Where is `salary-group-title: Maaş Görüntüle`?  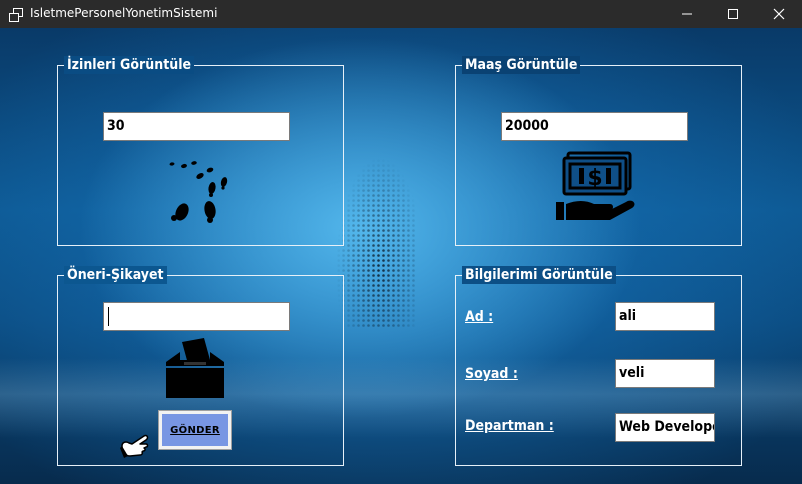 salary-group-title: Maaş Görüntüle is located at coordinates (521, 65).